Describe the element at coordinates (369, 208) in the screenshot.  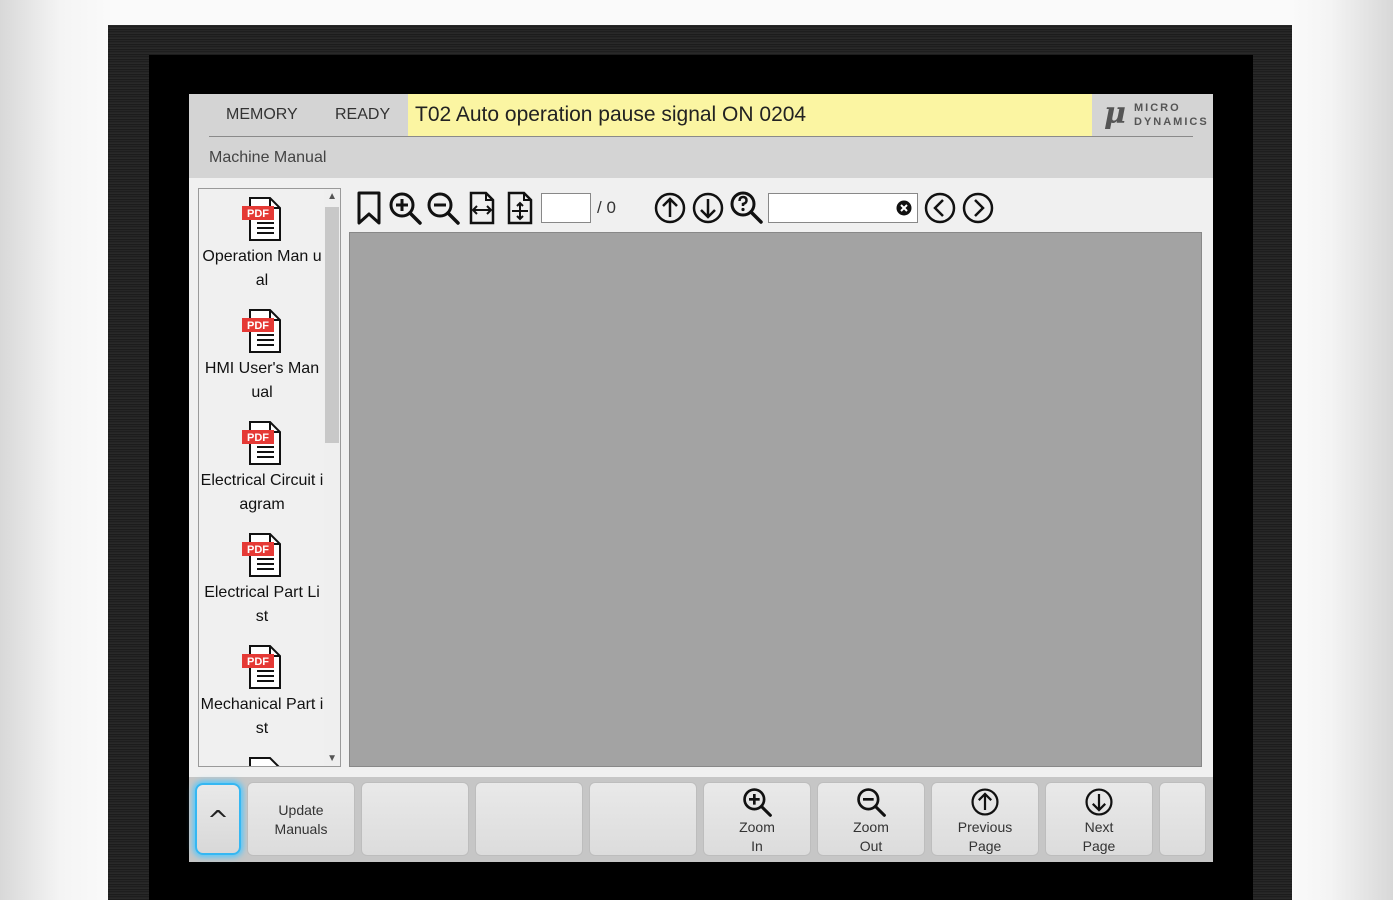
I see `bookmark-icon` at that location.